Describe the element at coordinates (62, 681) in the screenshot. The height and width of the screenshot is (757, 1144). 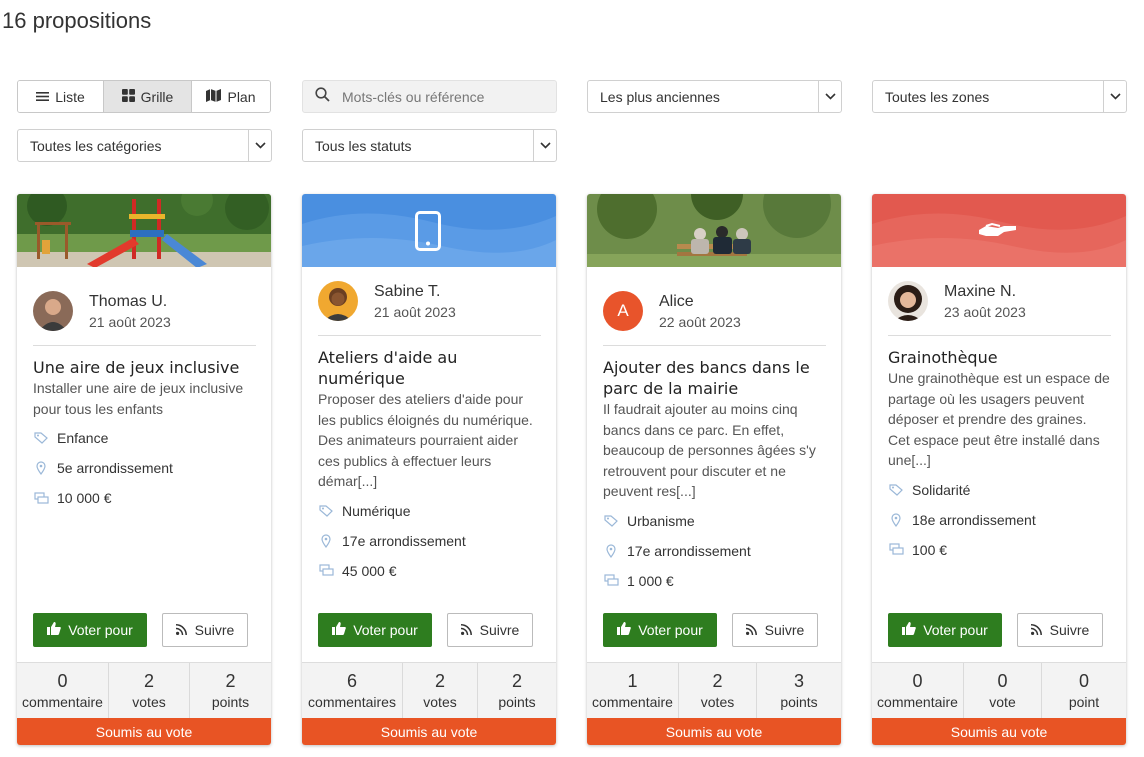
I see `stat-number: 0` at that location.